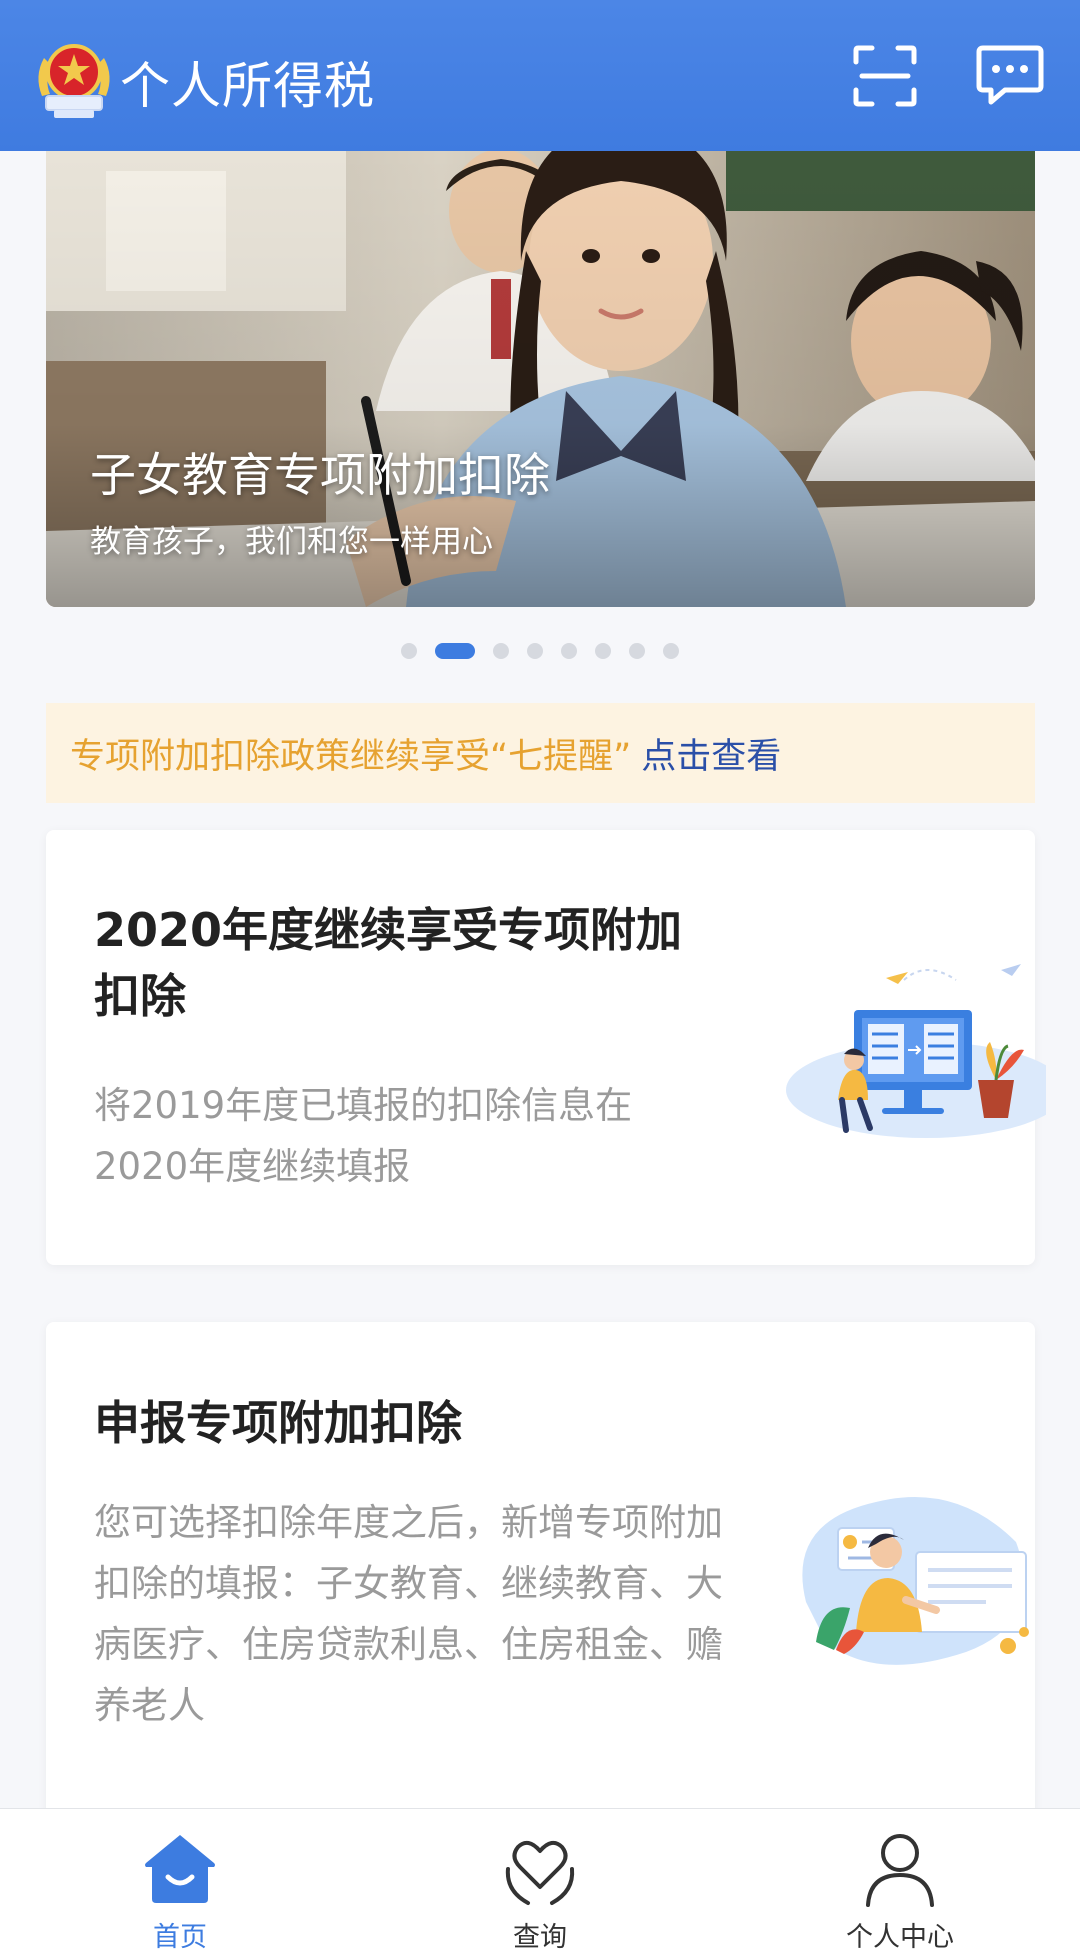 This screenshot has width=1080, height=1955. I want to click on computer-worker-illustration, so click(916, 1051).